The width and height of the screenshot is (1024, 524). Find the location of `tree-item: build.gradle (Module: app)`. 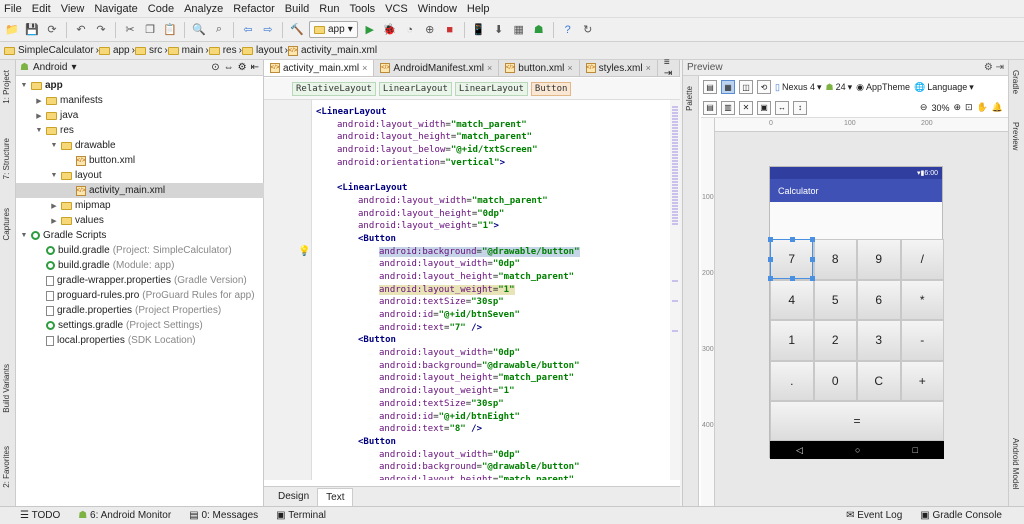

tree-item: build.gradle (Module: app) is located at coordinates (140, 265).